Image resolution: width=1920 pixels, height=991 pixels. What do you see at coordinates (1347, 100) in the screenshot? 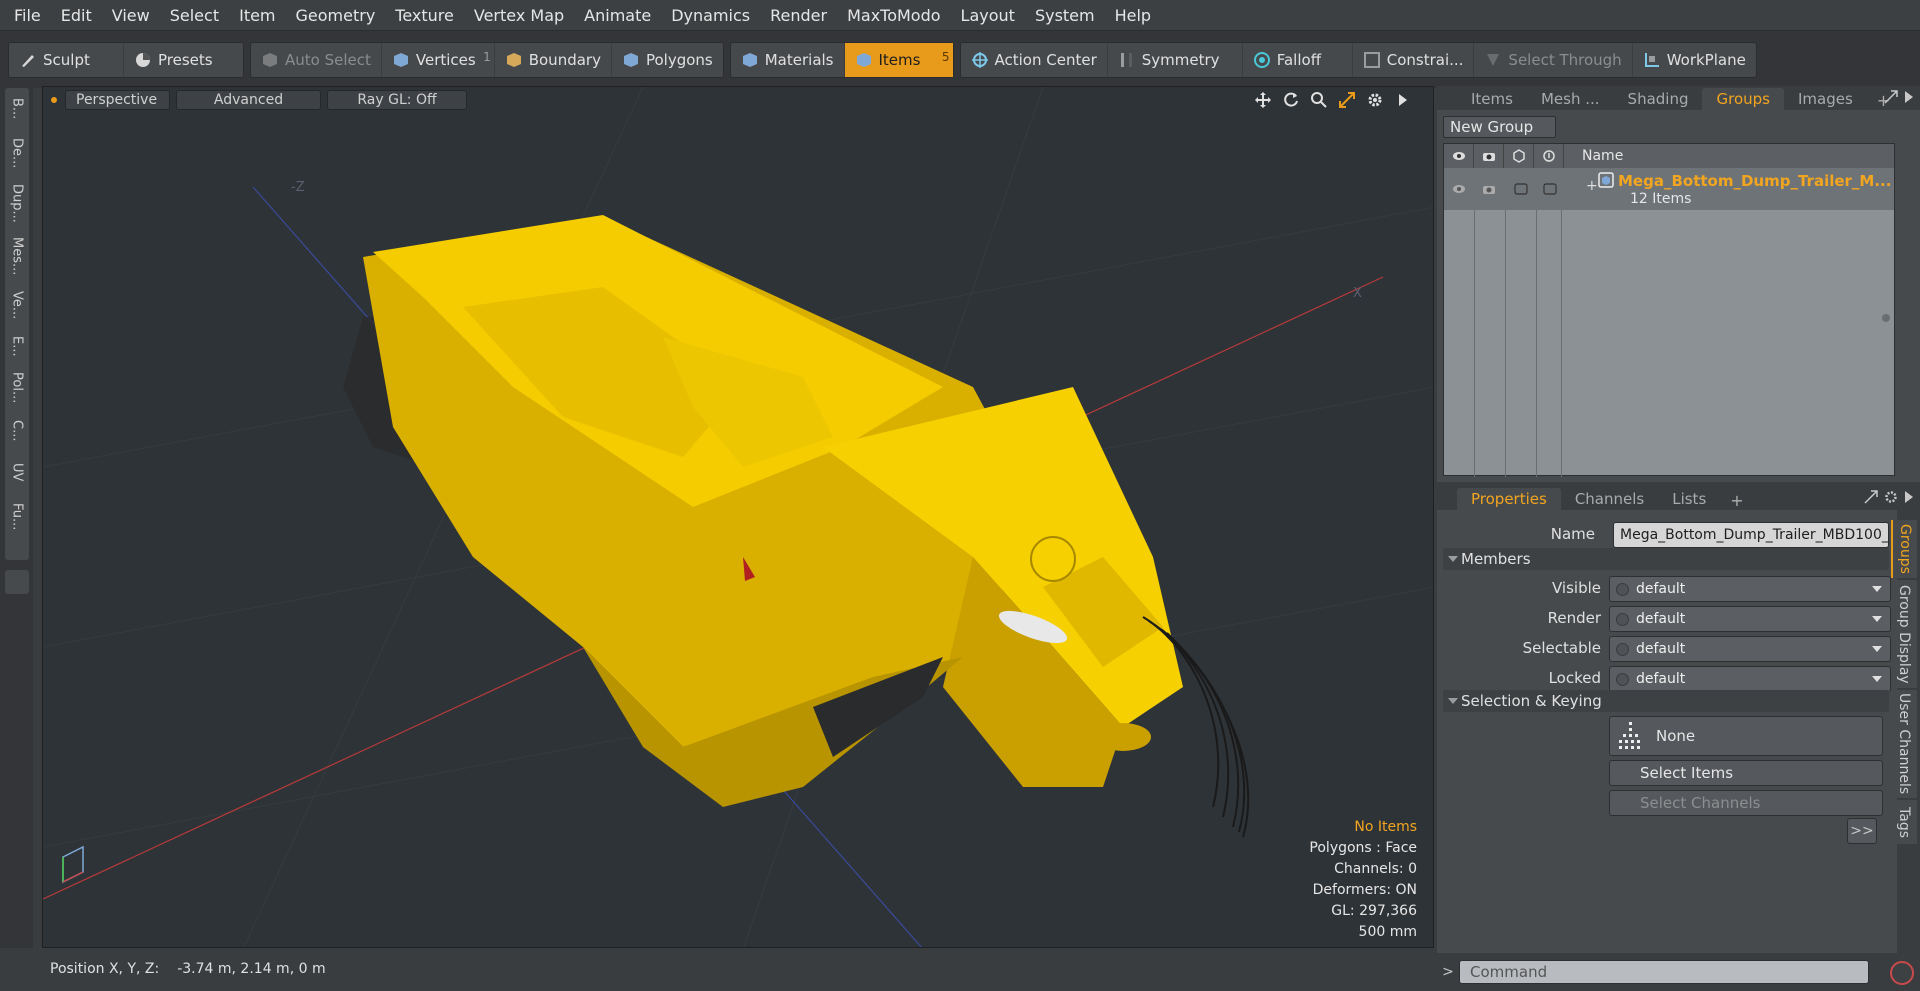
I see `fit-view-icon` at bounding box center [1347, 100].